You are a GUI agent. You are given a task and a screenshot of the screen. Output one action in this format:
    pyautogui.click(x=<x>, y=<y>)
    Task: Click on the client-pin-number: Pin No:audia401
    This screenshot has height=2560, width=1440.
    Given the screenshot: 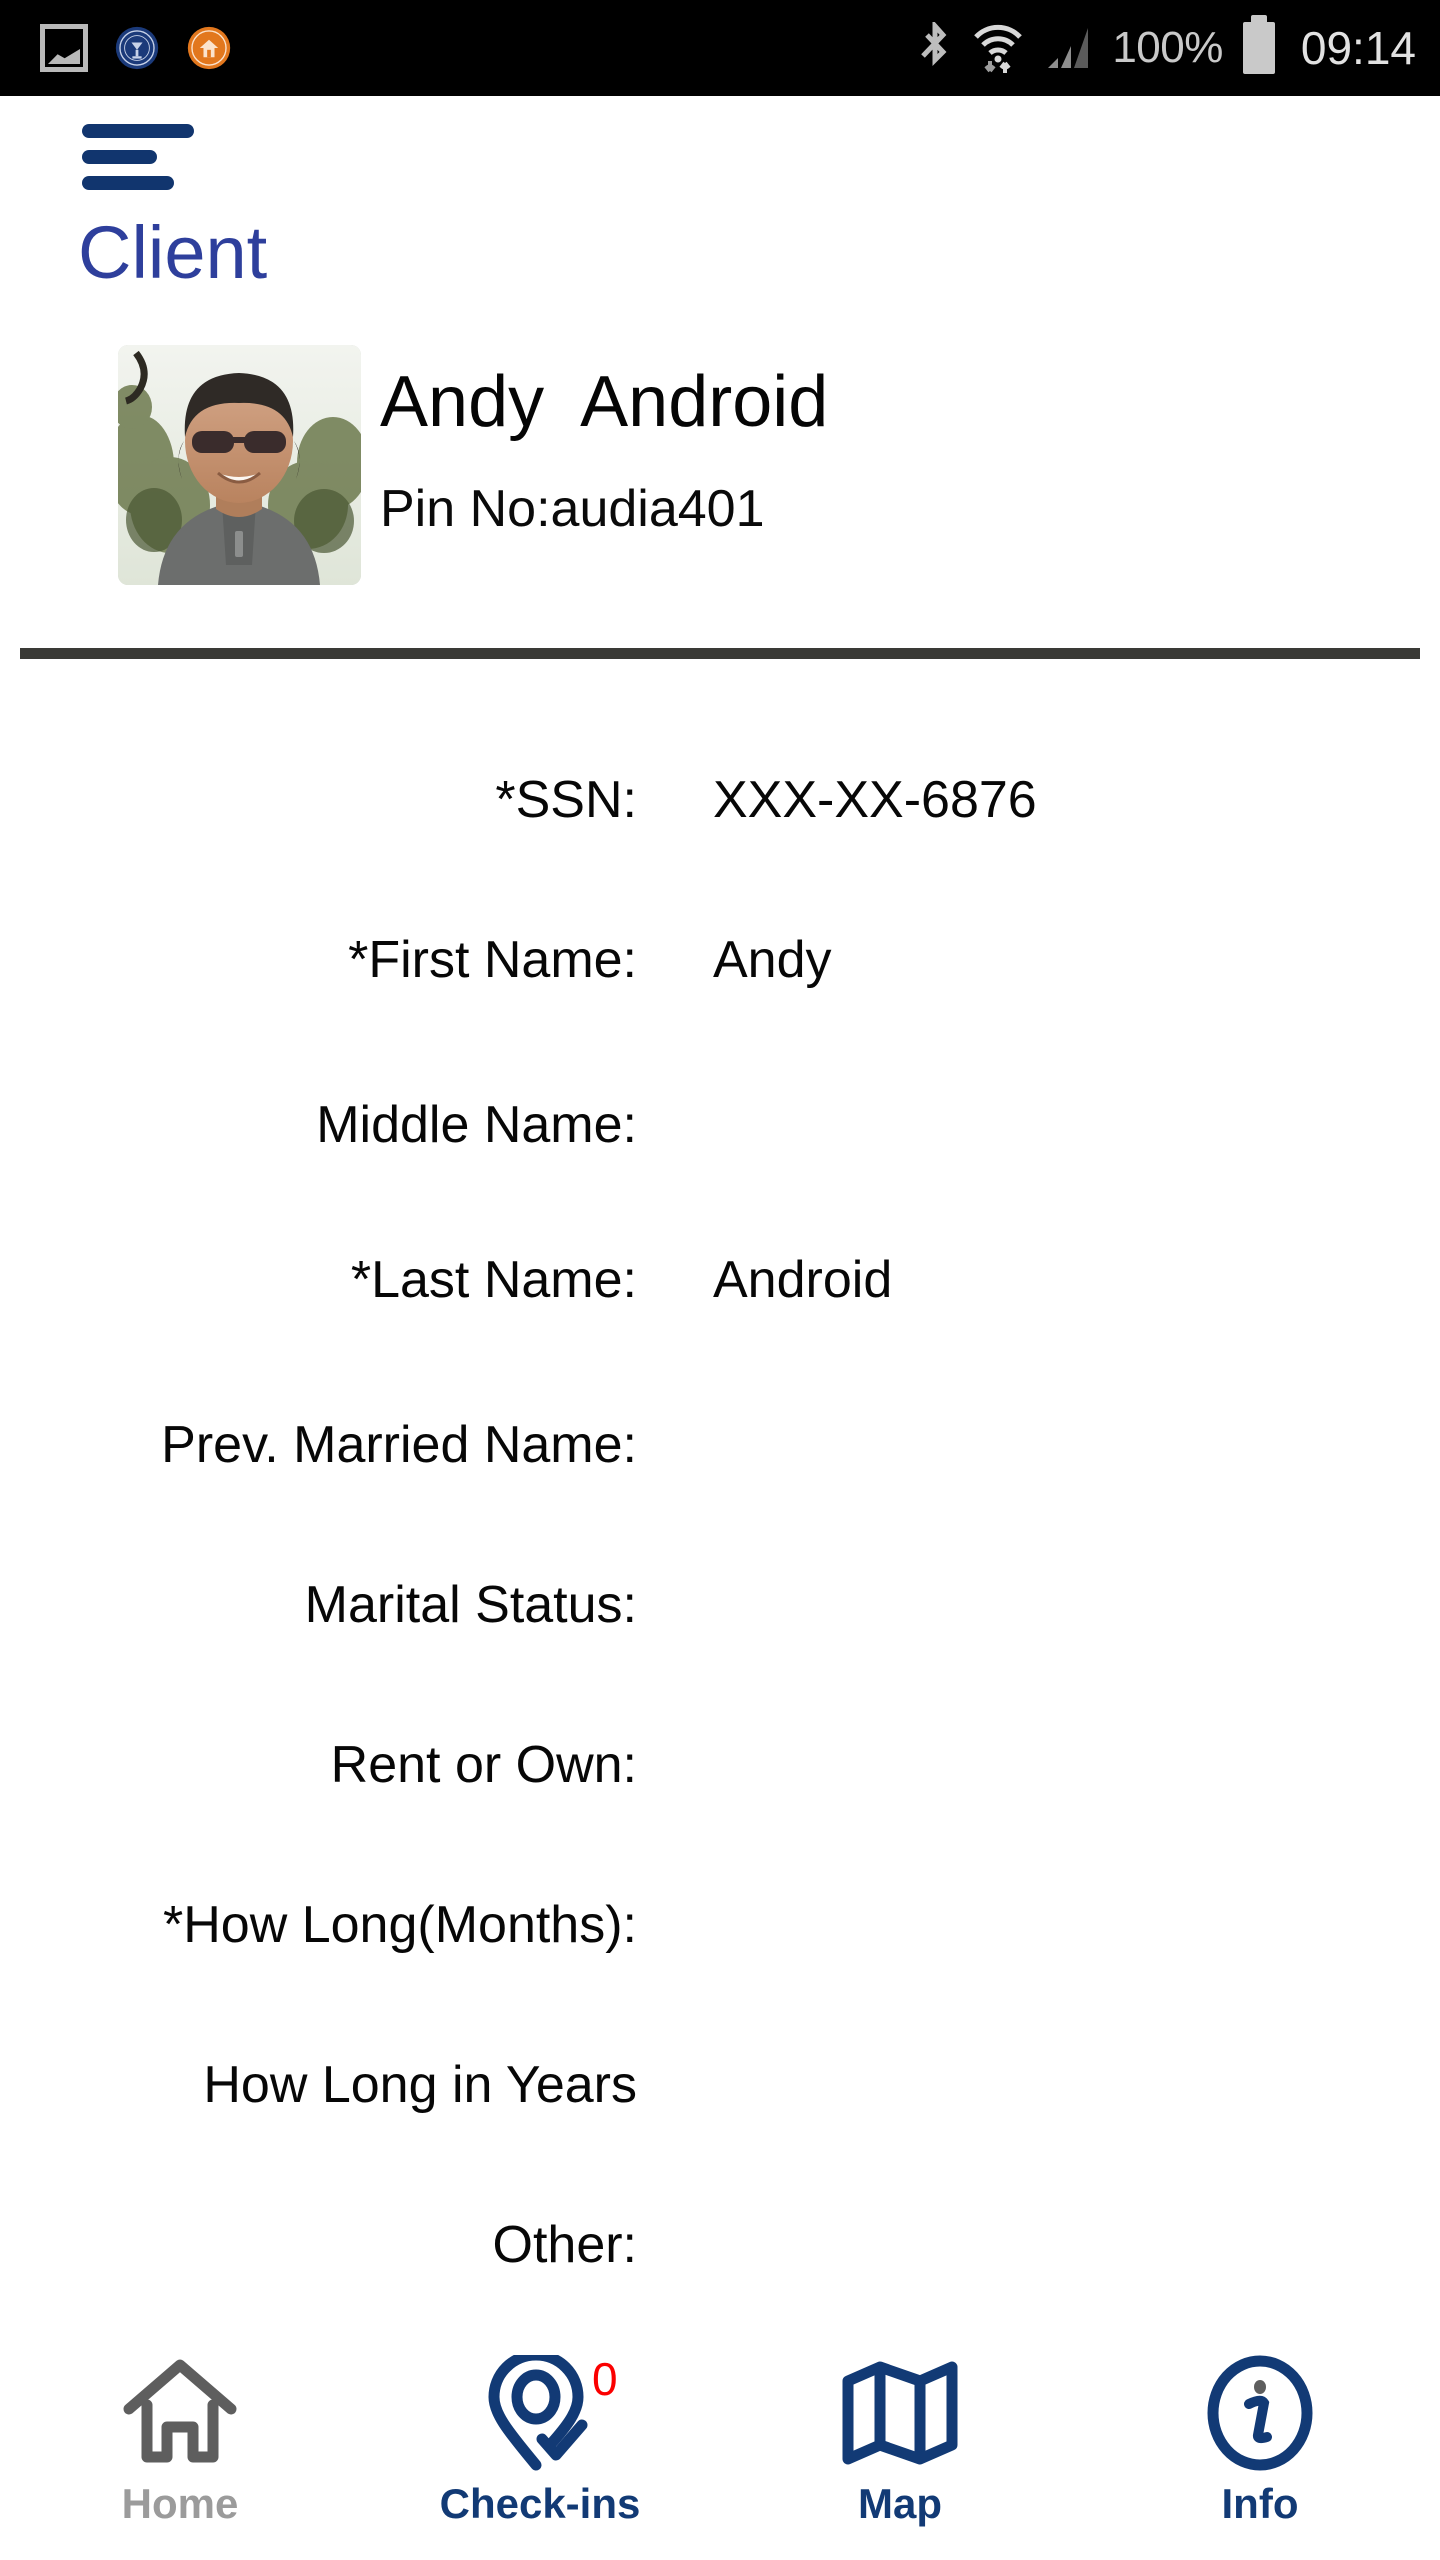 What is the action you would take?
    pyautogui.click(x=572, y=508)
    